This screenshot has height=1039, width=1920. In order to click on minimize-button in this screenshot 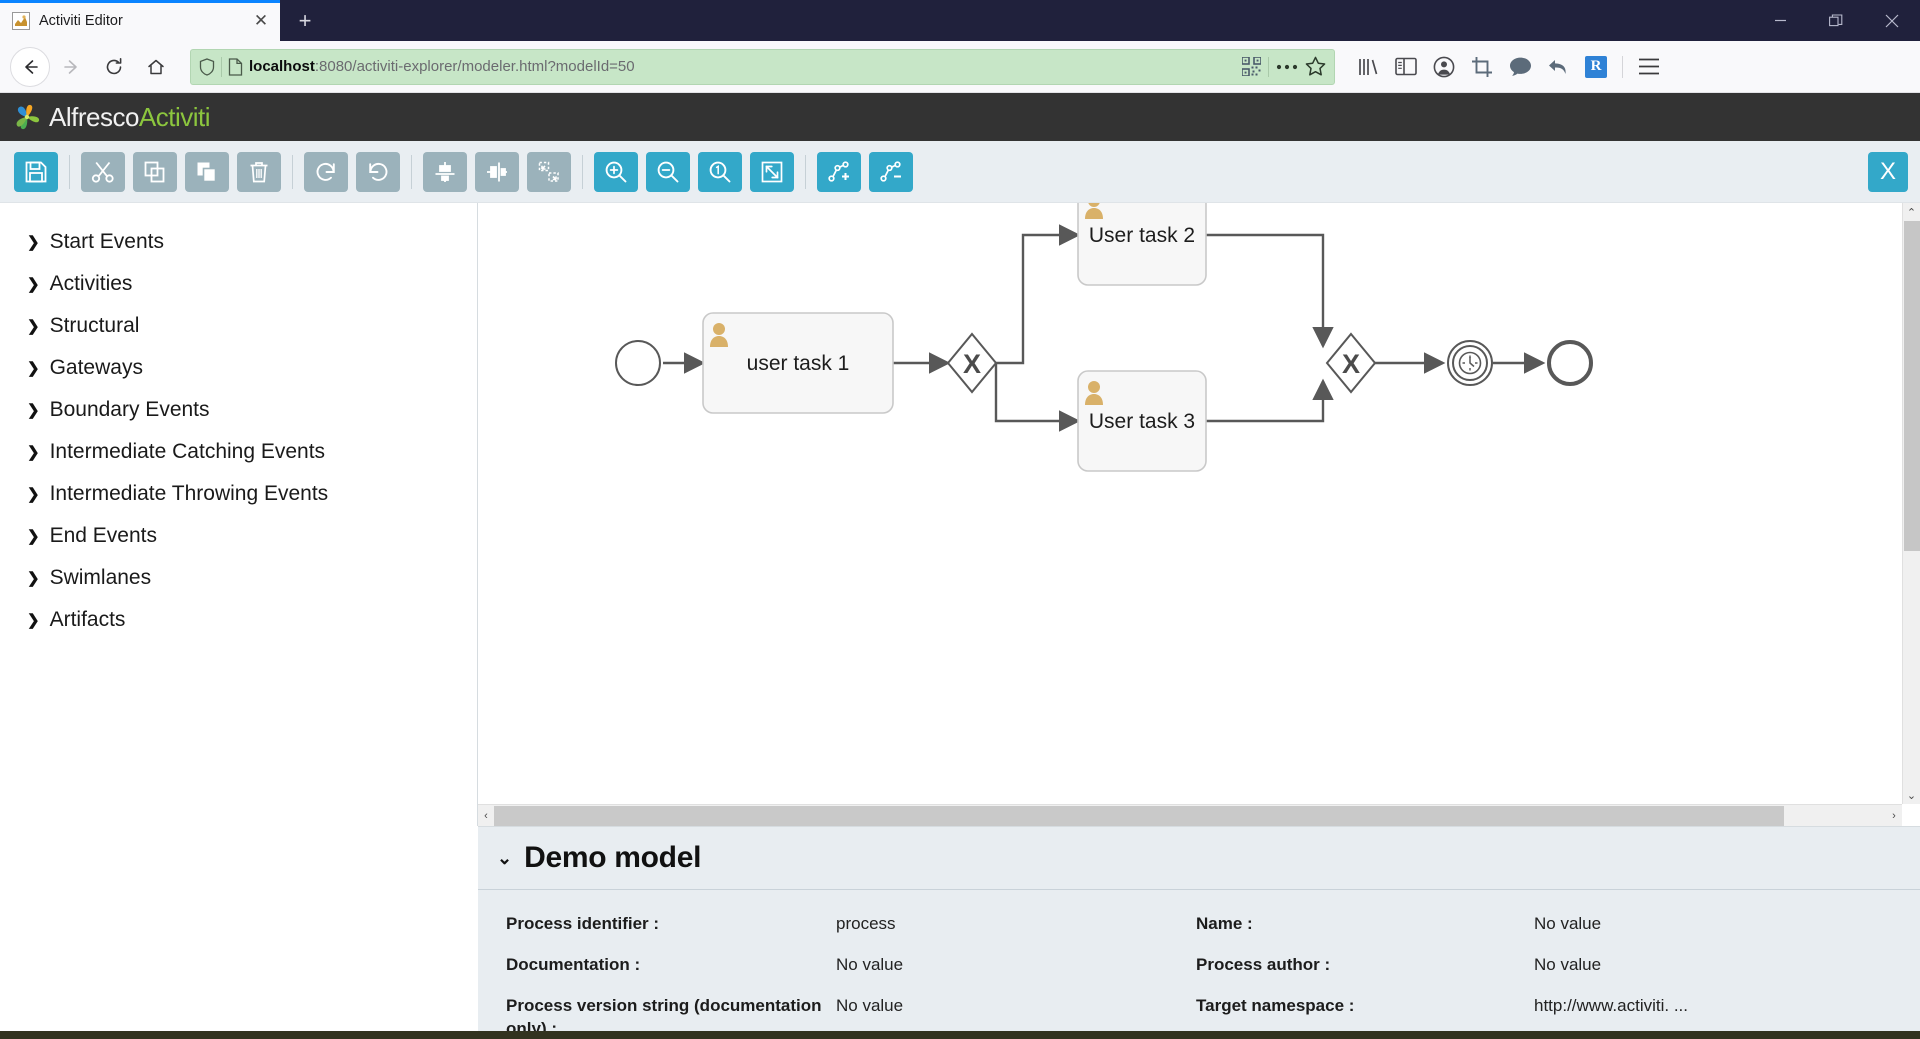, I will do `click(1780, 20)`.